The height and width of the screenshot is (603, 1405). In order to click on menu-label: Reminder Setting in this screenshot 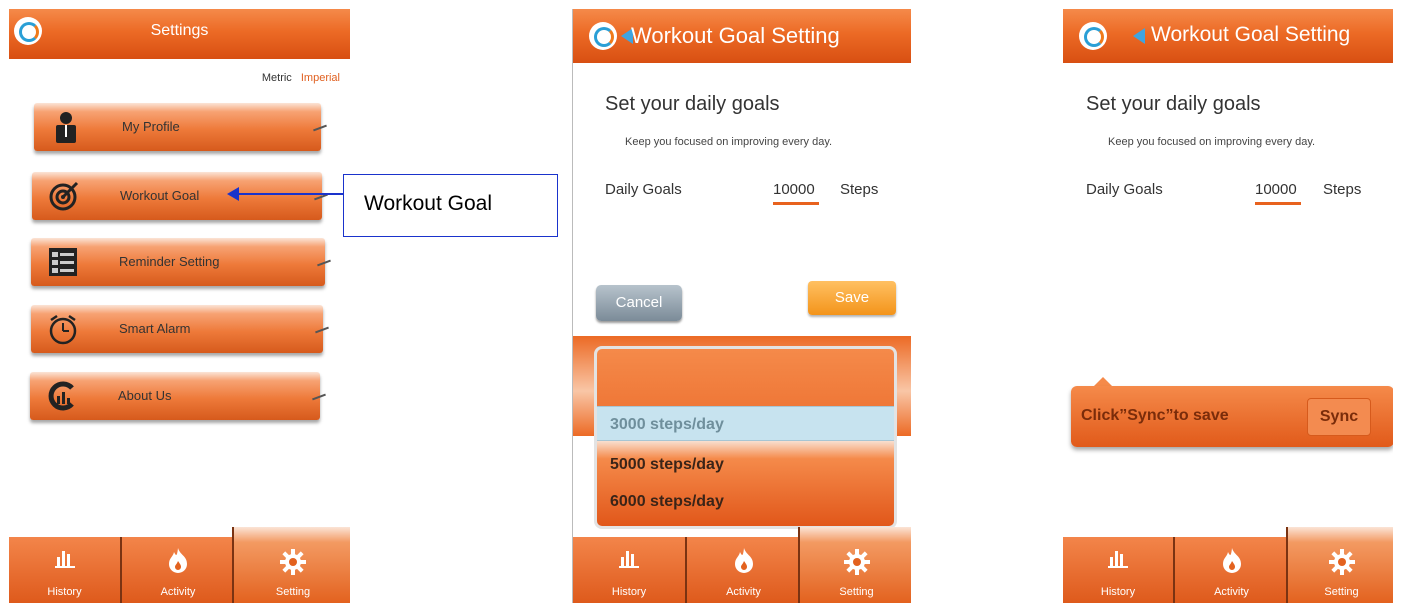, I will do `click(169, 261)`.